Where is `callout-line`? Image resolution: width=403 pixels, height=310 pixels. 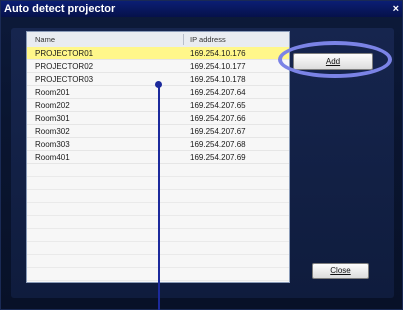 callout-line is located at coordinates (159, 197).